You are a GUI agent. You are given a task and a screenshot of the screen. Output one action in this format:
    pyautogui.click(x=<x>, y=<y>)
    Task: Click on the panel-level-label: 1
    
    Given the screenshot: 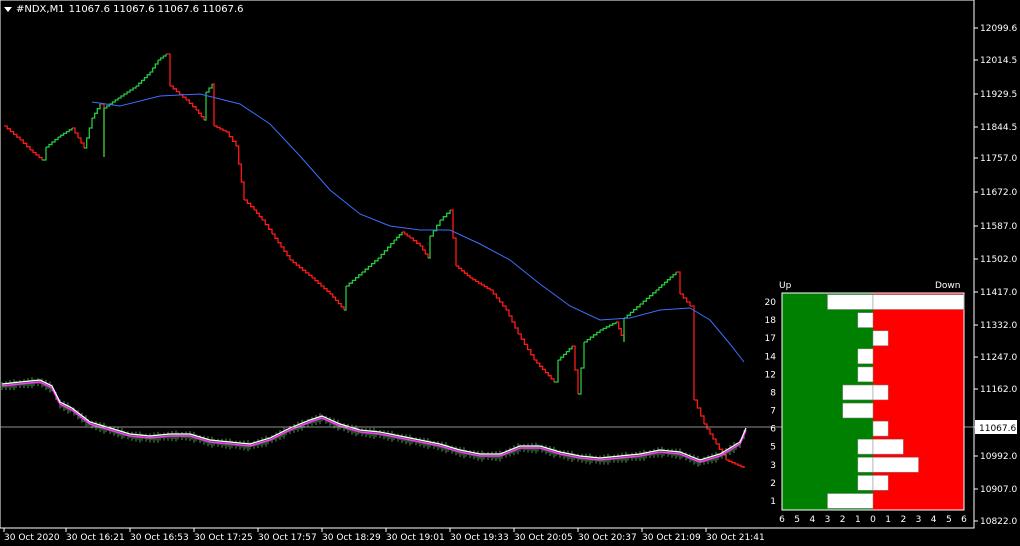 What is the action you would take?
    pyautogui.click(x=773, y=502)
    